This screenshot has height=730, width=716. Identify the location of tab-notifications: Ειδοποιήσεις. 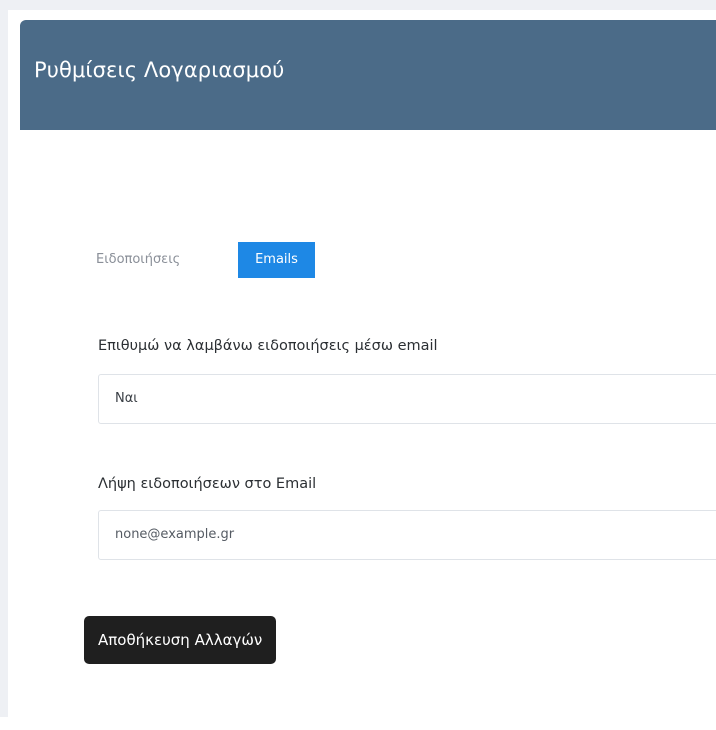
(138, 260).